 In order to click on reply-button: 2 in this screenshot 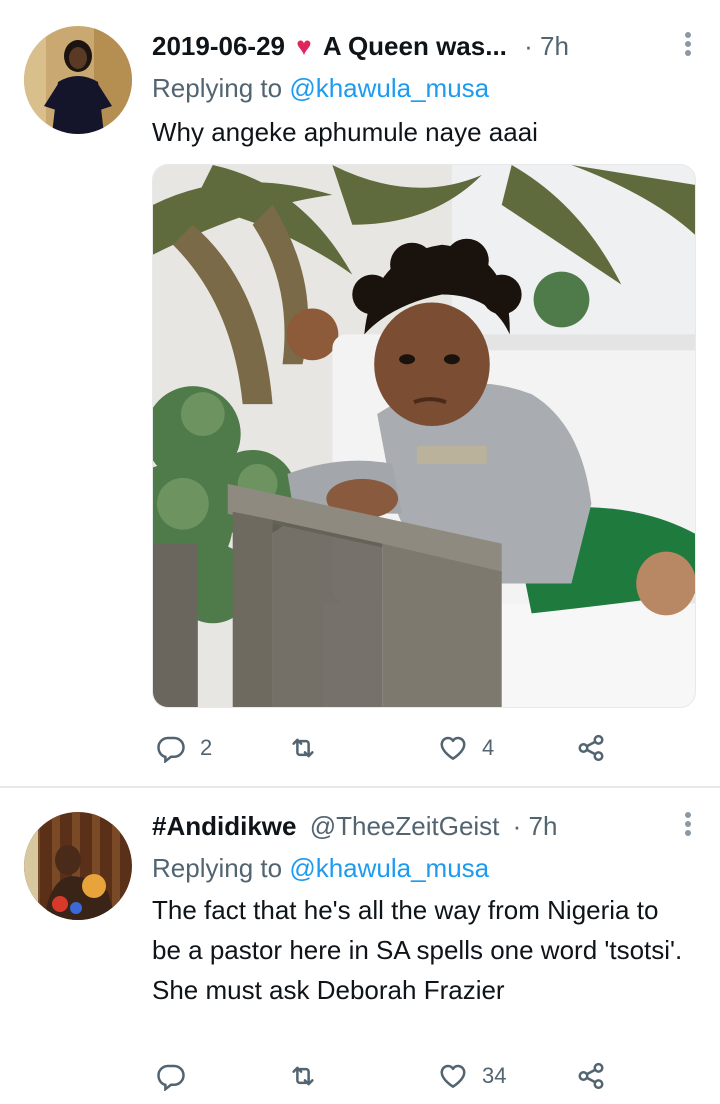, I will do `click(184, 748)`.